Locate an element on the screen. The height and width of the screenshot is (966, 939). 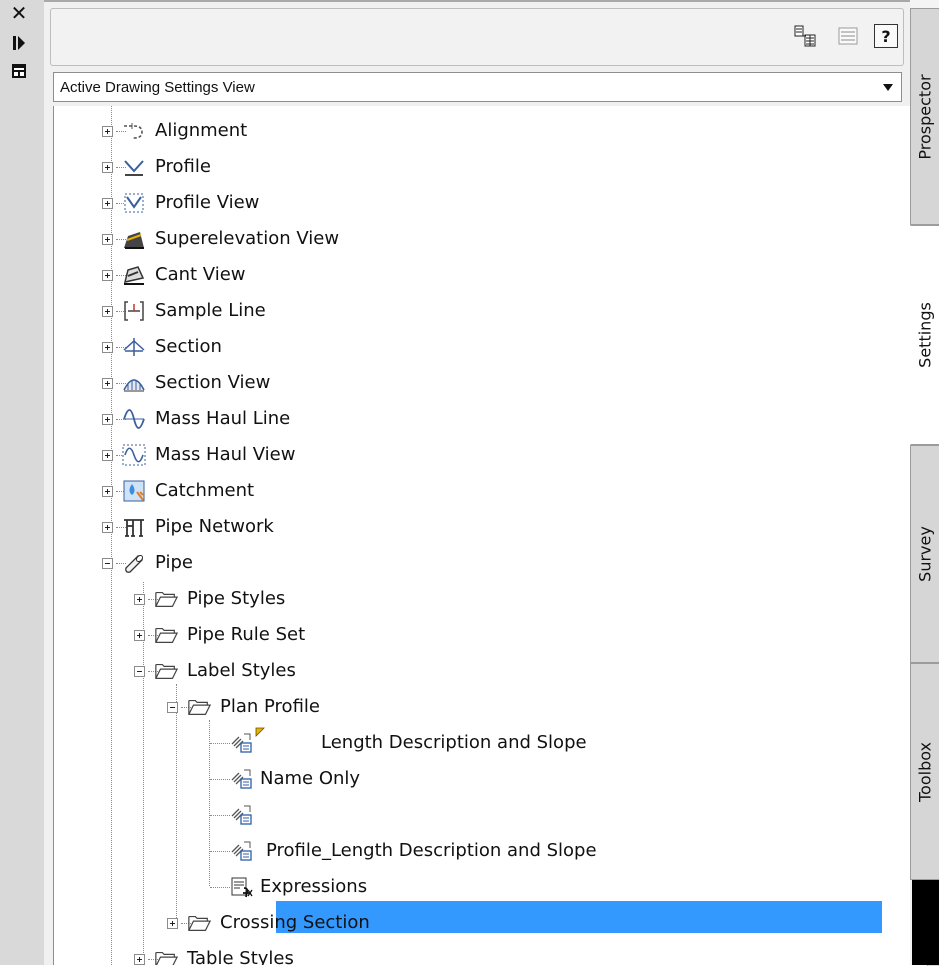
tree-label: Name Only is located at coordinates (310, 778).